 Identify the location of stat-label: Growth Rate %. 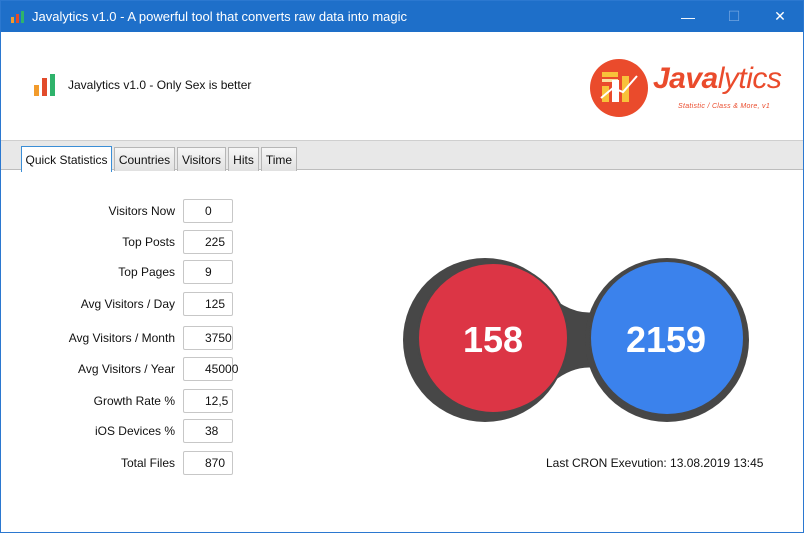
(134, 401).